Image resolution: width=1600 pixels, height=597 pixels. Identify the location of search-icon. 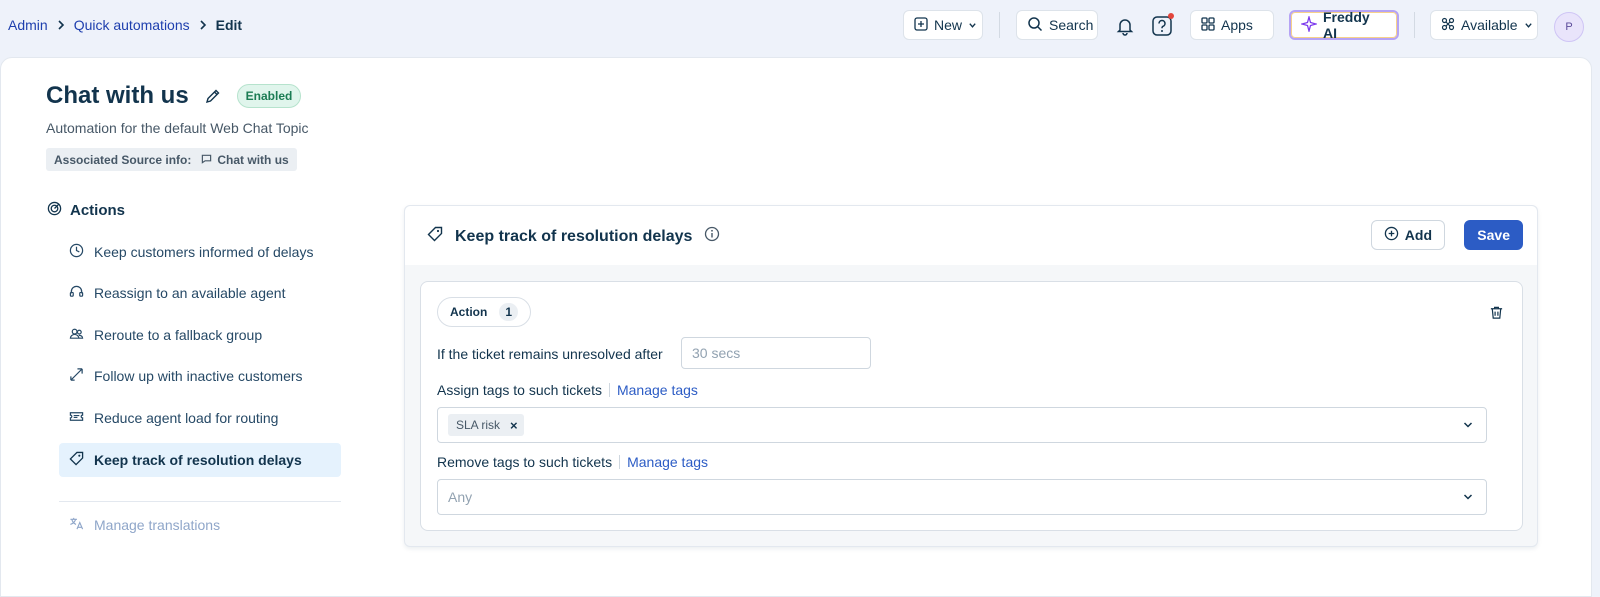
(1035, 25).